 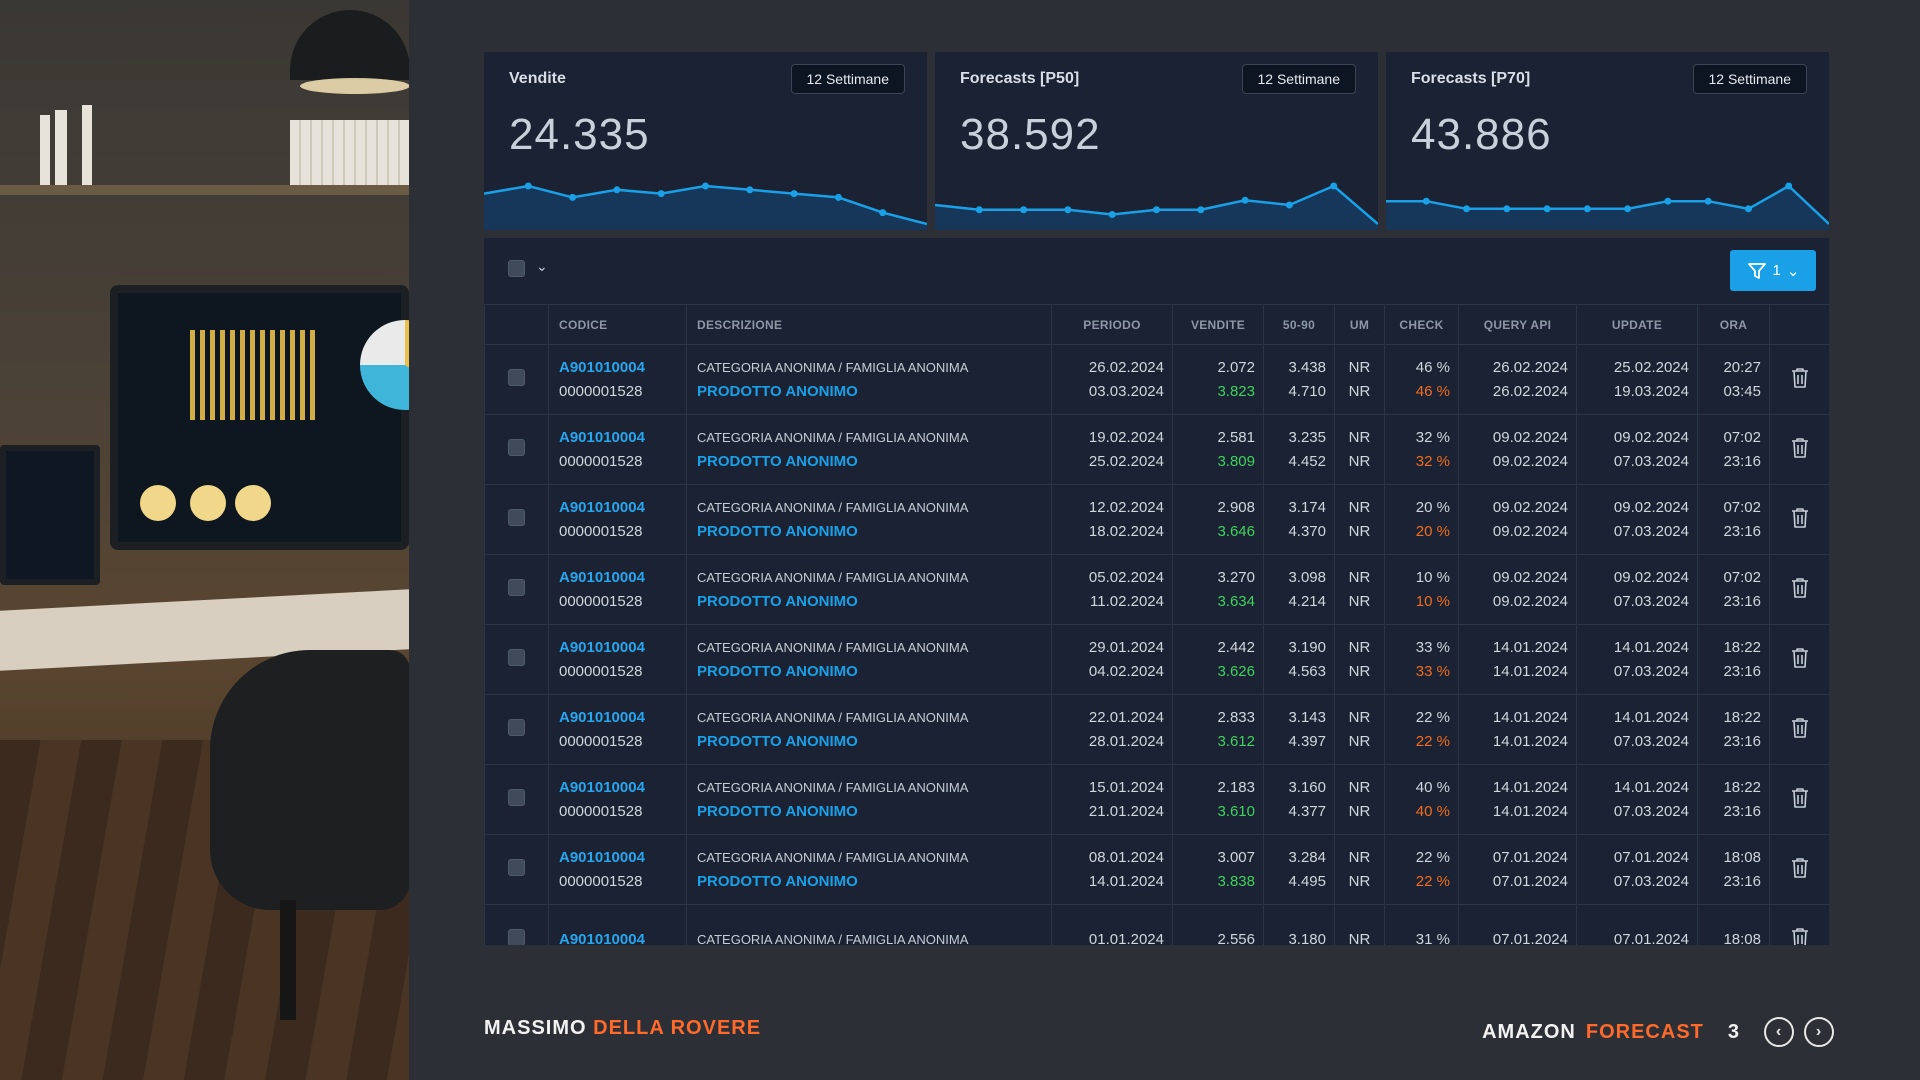 What do you see at coordinates (1644, 1031) in the screenshot?
I see `brand-second: FORECAST` at bounding box center [1644, 1031].